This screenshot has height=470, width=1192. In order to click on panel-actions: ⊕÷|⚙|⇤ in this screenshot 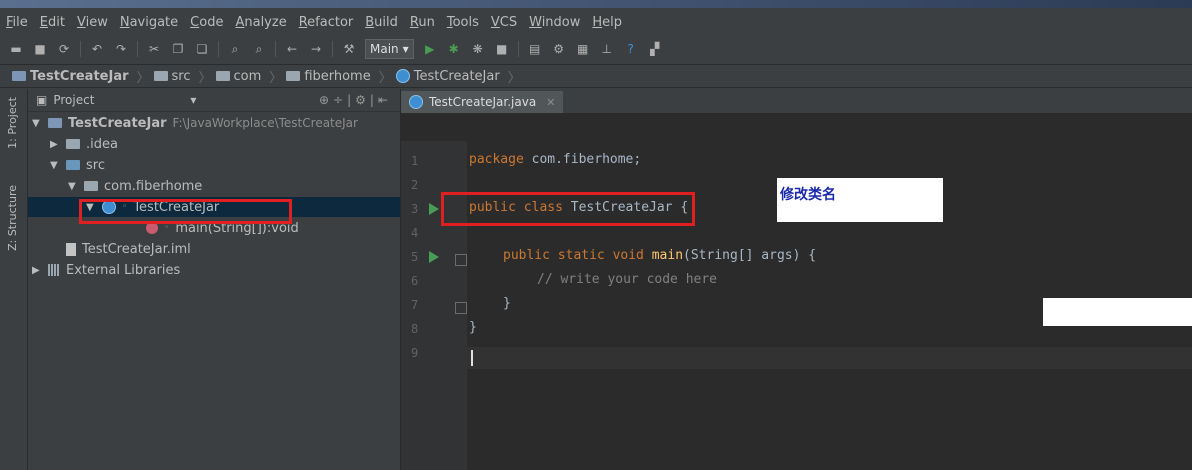, I will do `click(355, 100)`.